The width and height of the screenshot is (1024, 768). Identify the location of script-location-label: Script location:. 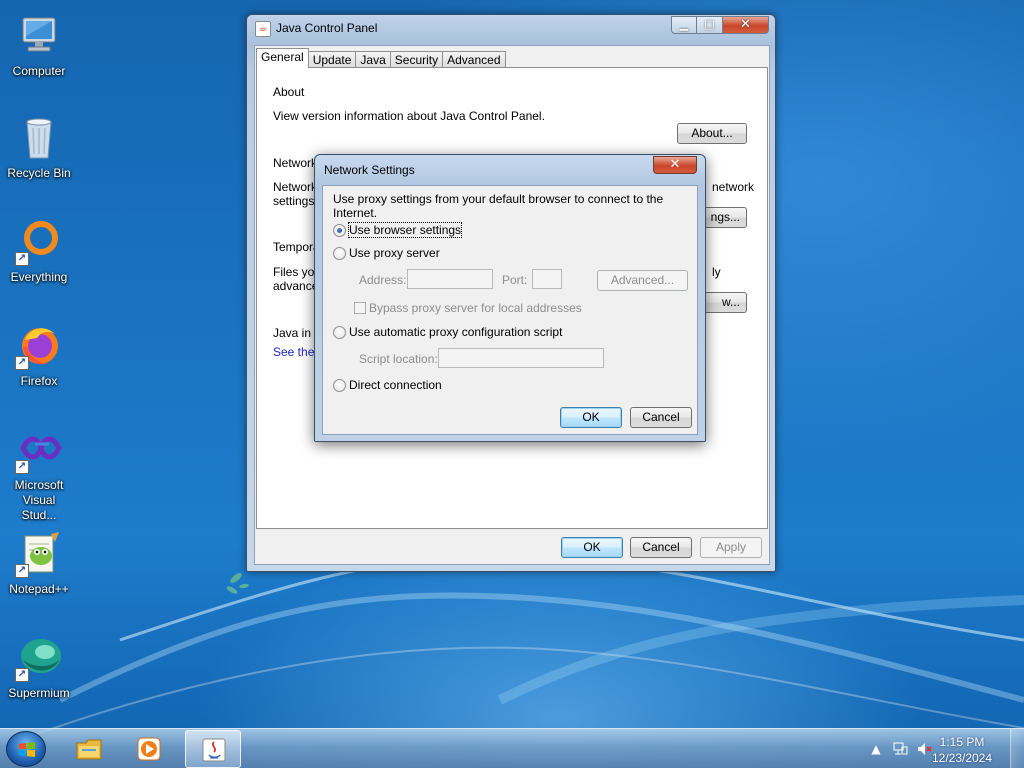
(398, 359).